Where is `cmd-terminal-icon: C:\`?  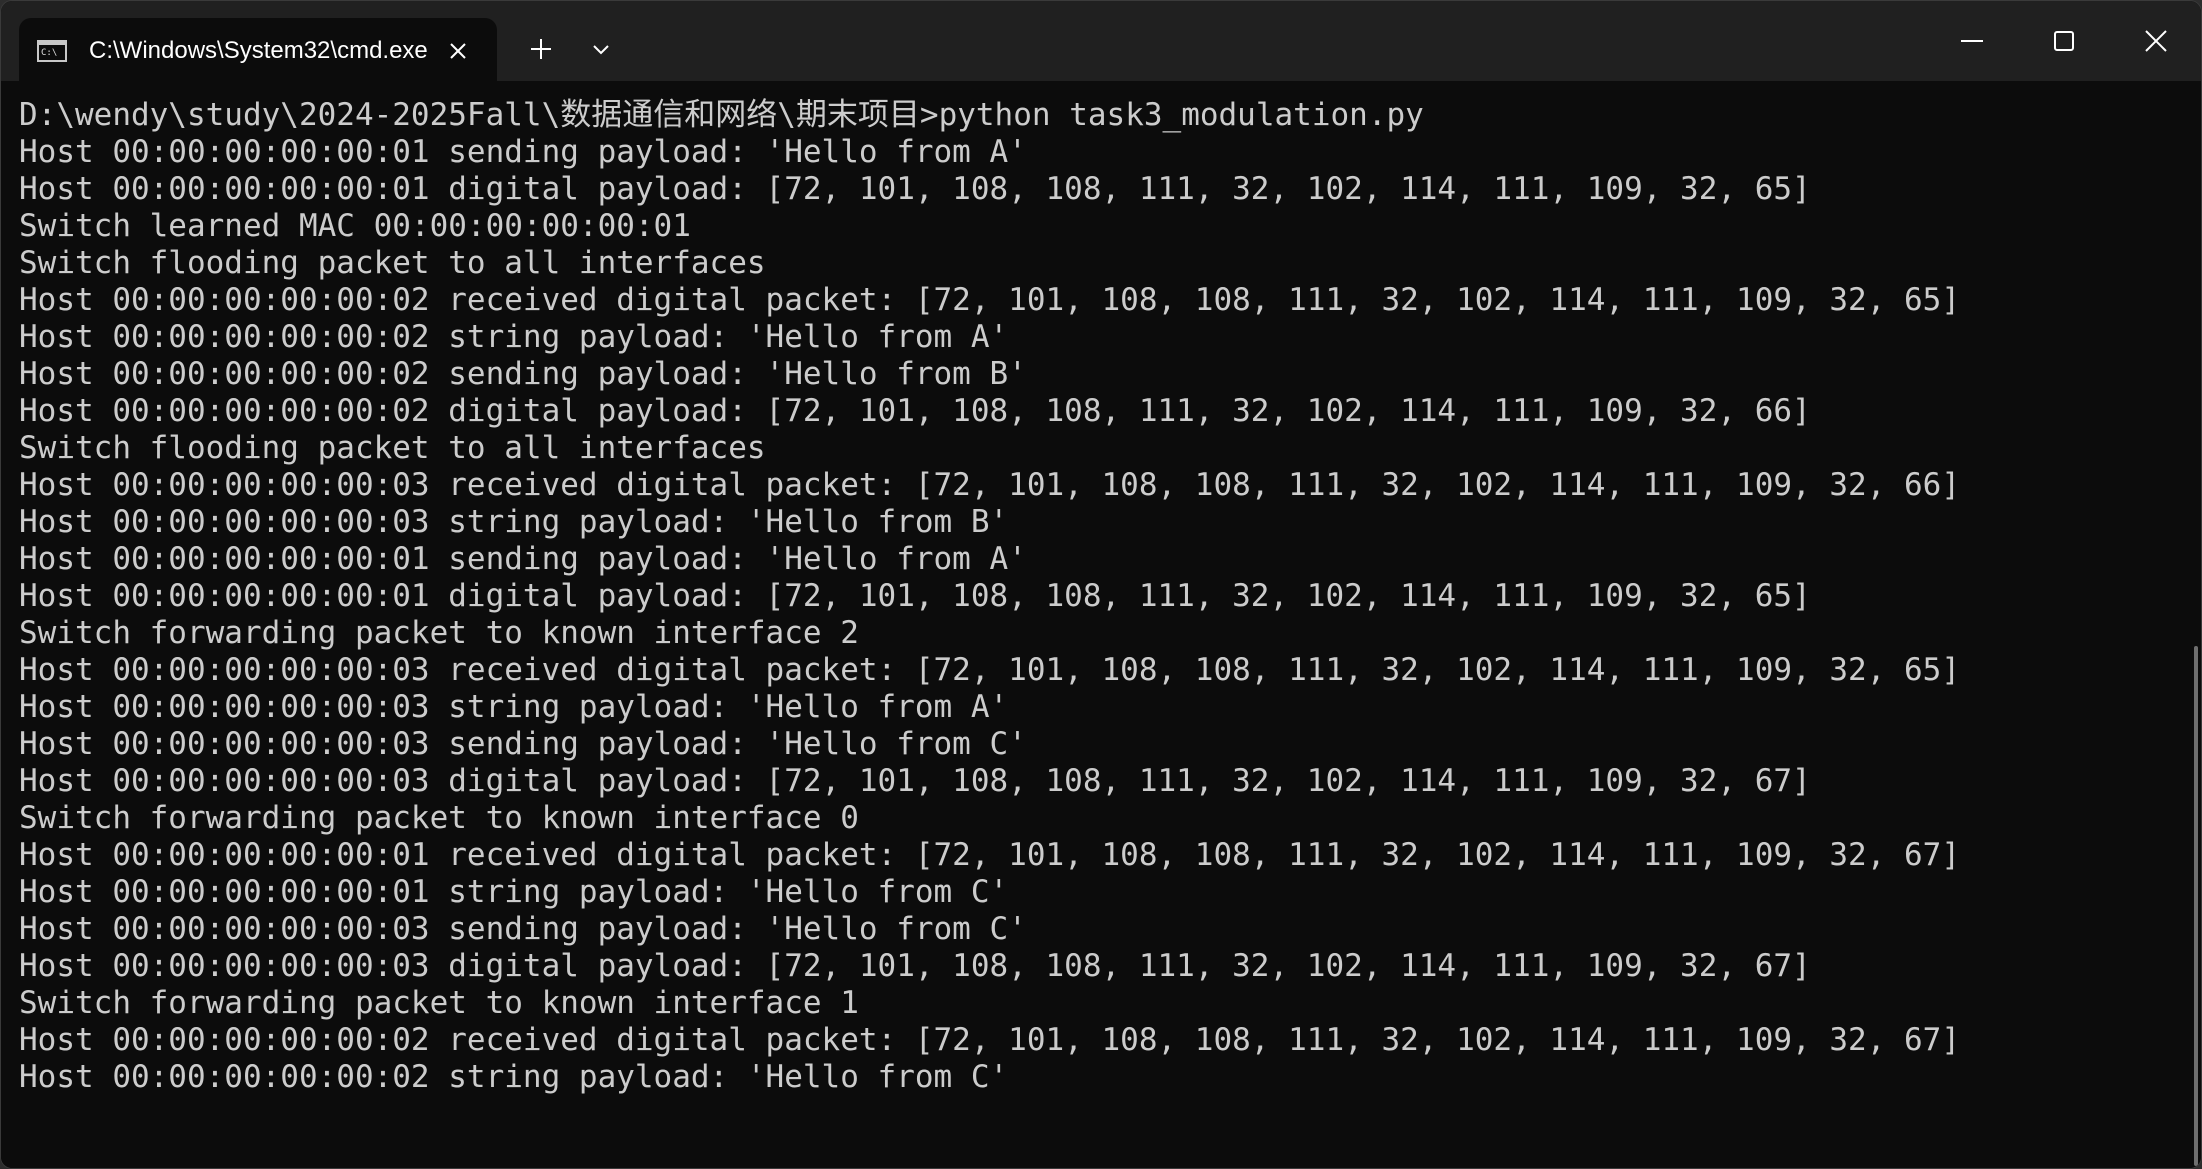
cmd-terminal-icon: C:\ is located at coordinates (52, 51).